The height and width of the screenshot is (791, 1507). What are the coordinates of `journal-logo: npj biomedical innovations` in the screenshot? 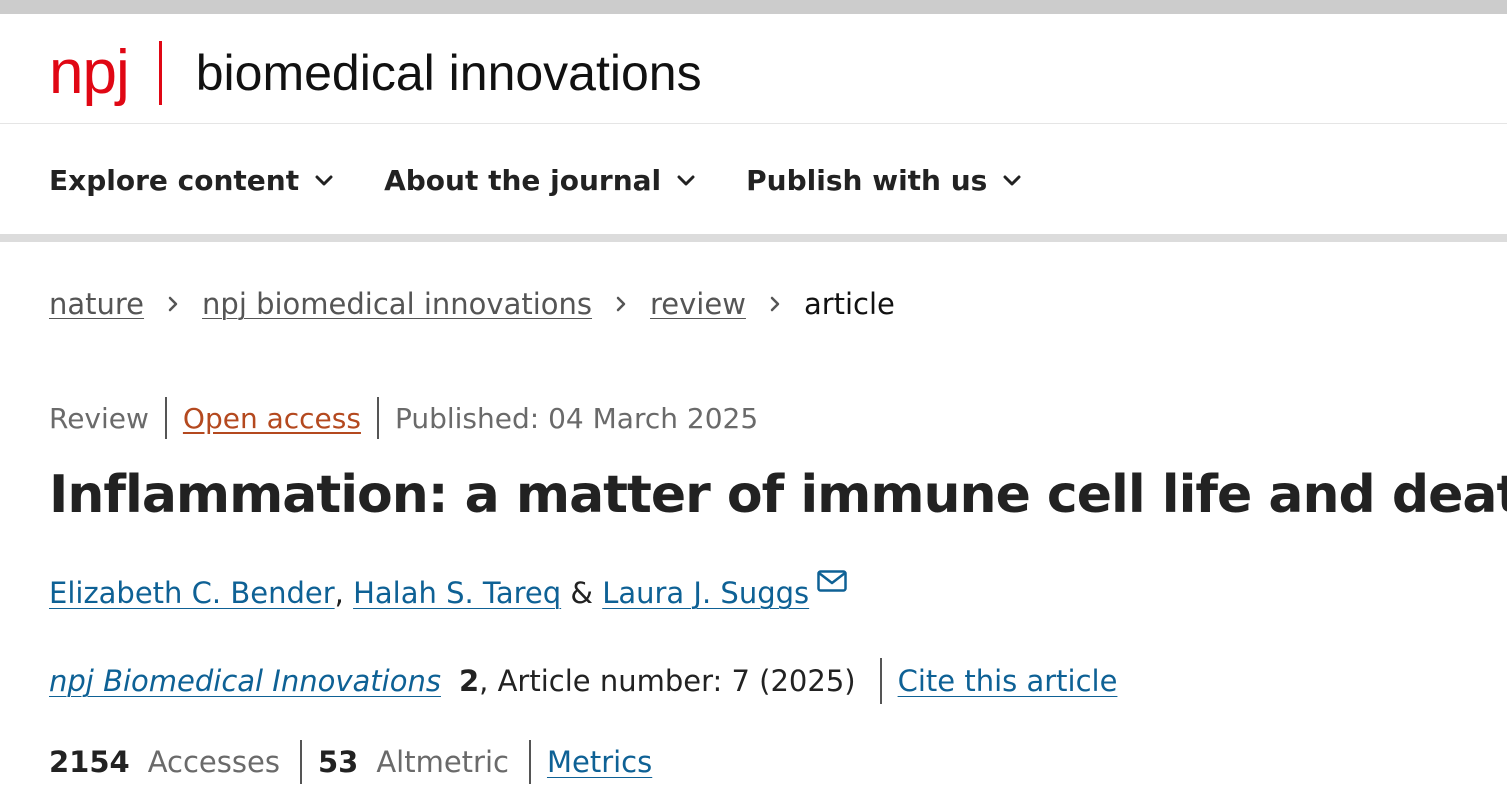 It's located at (375, 73).